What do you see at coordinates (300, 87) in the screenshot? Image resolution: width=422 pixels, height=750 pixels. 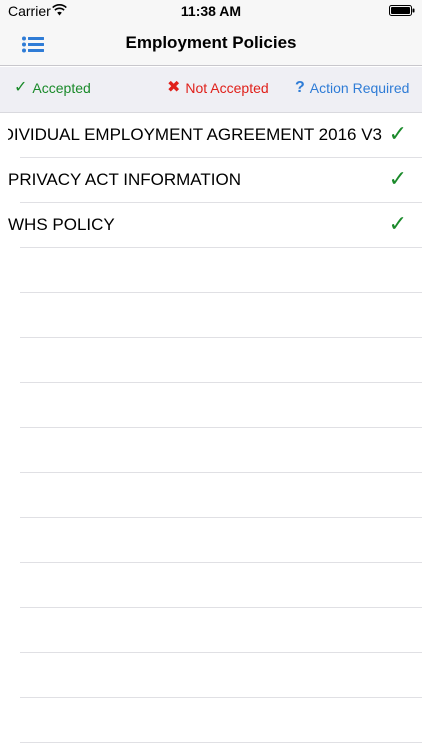 I see `question-mark-icon: ?` at bounding box center [300, 87].